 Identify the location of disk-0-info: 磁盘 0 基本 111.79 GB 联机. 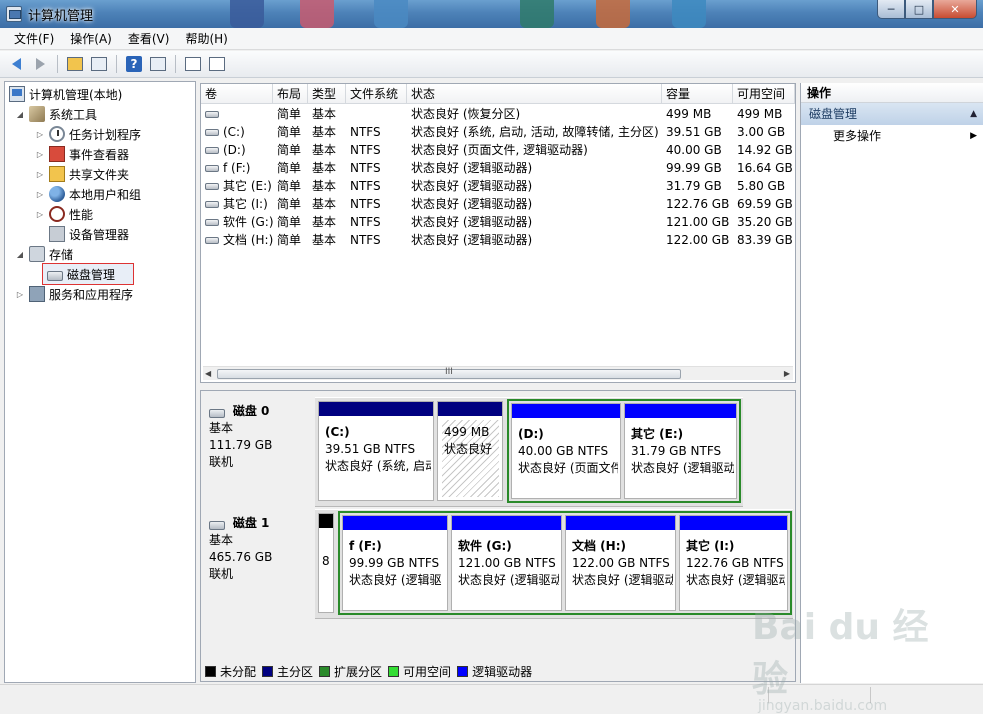
(259, 437).